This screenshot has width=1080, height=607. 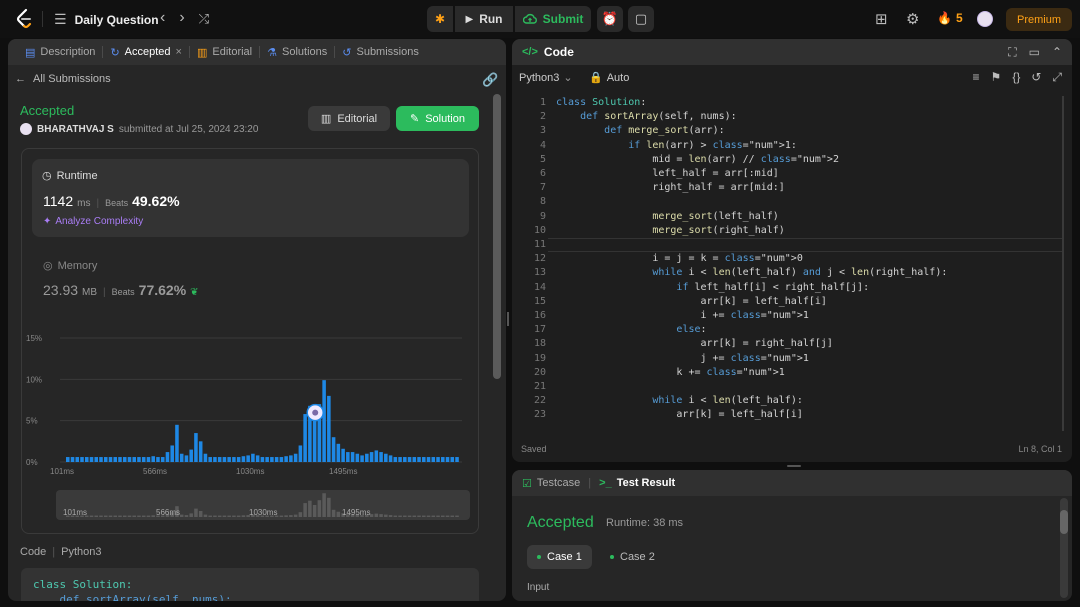 What do you see at coordinates (437, 118) in the screenshot?
I see `solution-button: ✎ Solution` at bounding box center [437, 118].